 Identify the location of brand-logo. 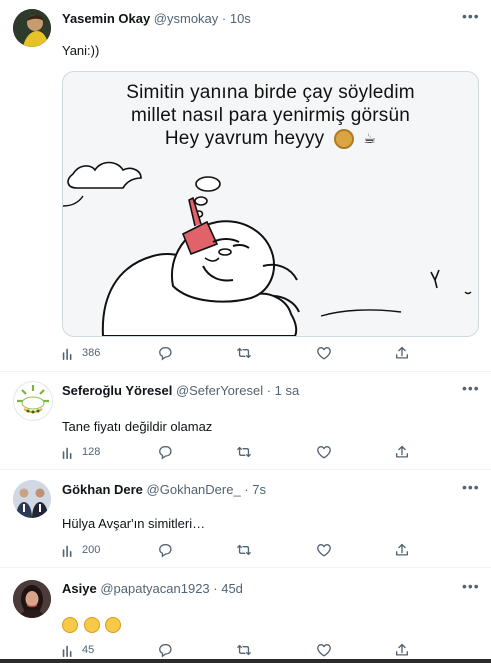
(33, 401).